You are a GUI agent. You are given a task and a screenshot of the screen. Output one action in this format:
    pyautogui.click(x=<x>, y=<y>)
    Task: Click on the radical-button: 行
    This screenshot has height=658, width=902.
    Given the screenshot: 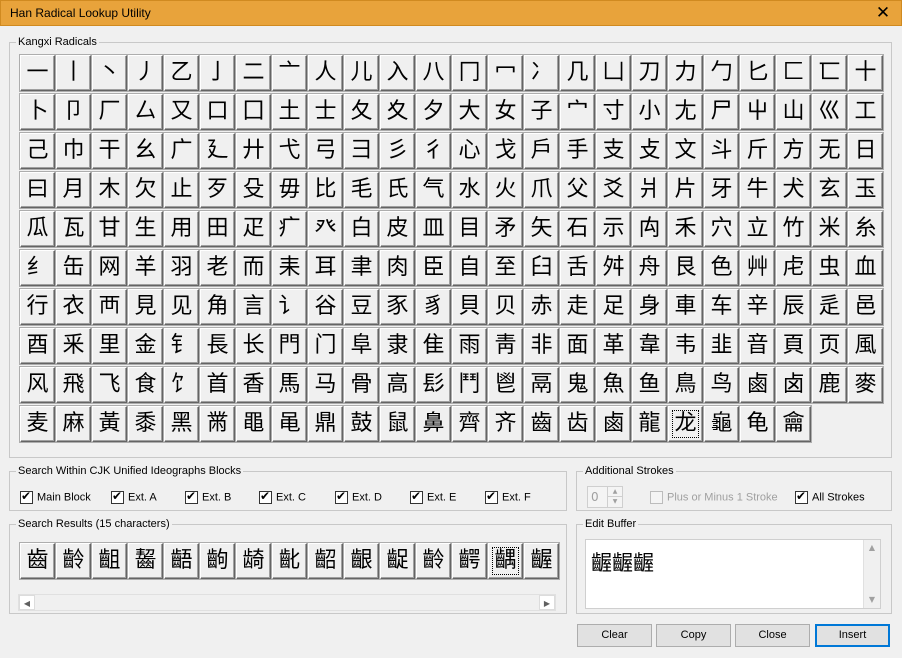 What is the action you would take?
    pyautogui.click(x=37, y=307)
    